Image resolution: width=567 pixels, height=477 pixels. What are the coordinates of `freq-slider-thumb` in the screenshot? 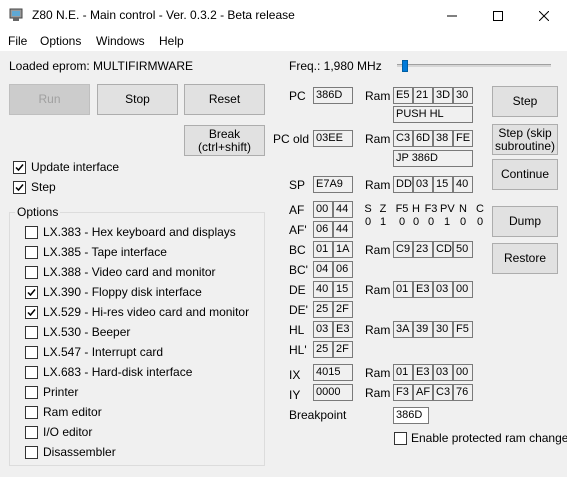 It's located at (405, 66).